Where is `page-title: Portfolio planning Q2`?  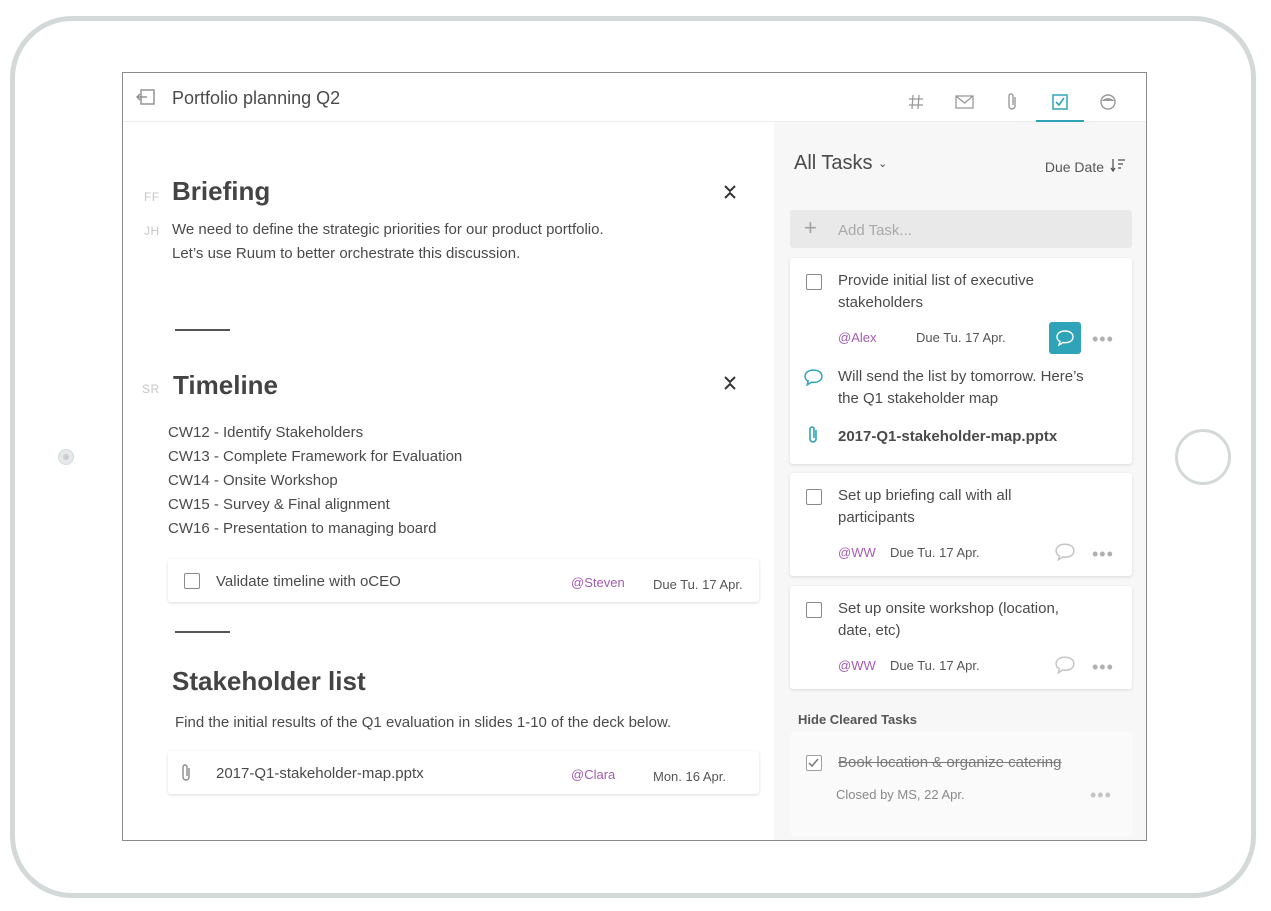 page-title: Portfolio planning Q2 is located at coordinates (256, 98).